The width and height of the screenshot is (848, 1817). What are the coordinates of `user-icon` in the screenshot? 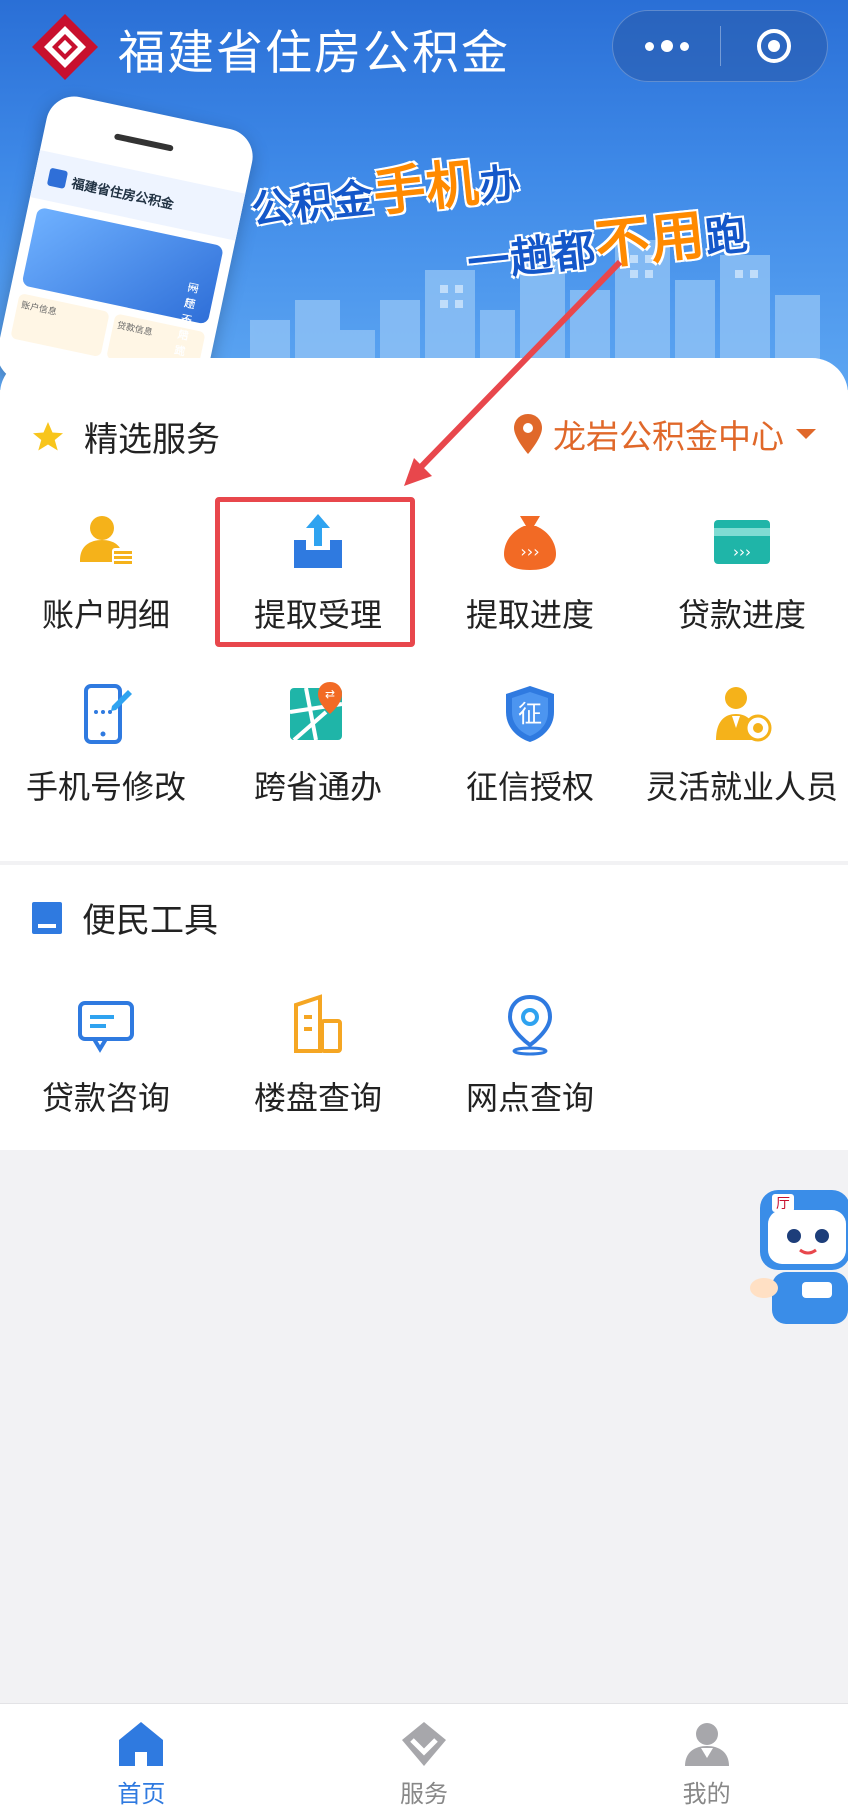 It's located at (706, 1744).